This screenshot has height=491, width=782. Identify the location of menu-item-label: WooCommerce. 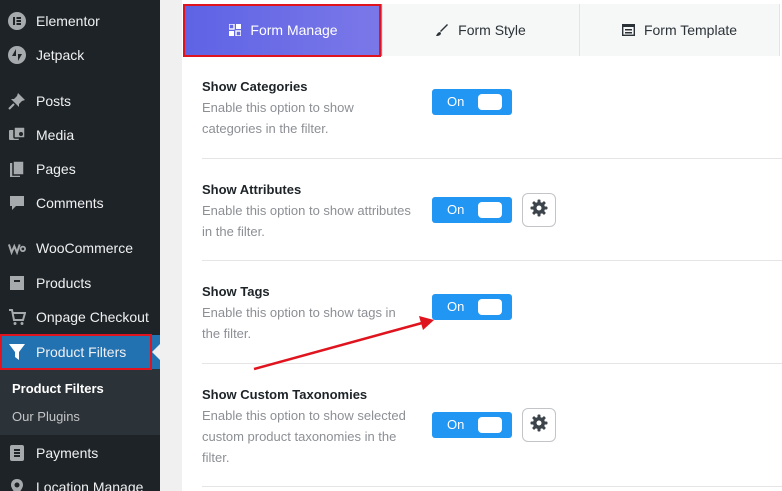
(84, 248).